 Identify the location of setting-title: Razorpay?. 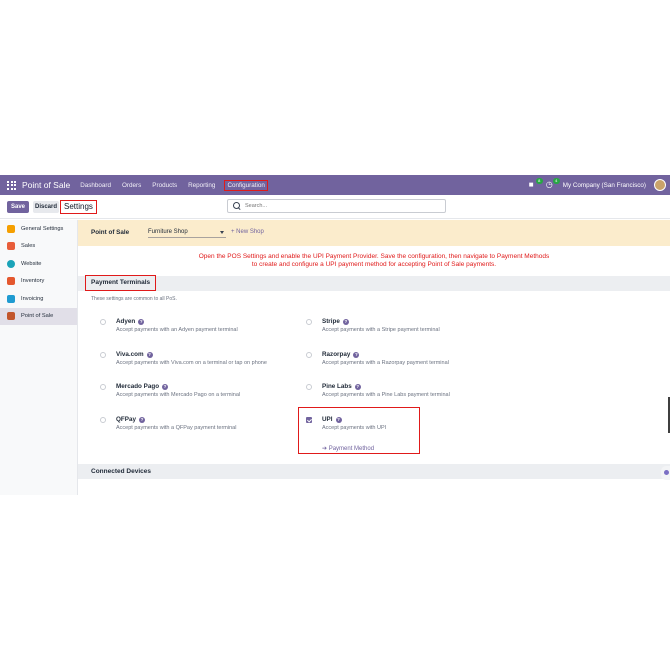
(341, 354).